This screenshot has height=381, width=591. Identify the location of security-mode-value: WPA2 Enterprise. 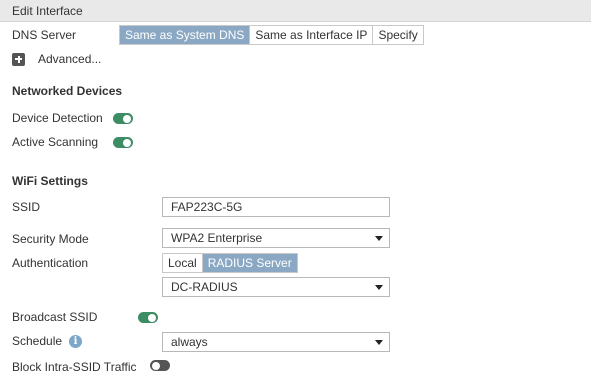
(217, 238).